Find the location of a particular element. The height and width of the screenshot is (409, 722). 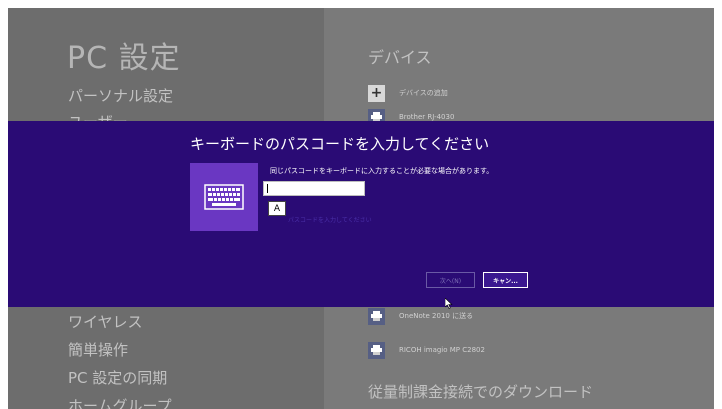

device-item: RICOH imagio MP C2802 is located at coordinates (426, 350).